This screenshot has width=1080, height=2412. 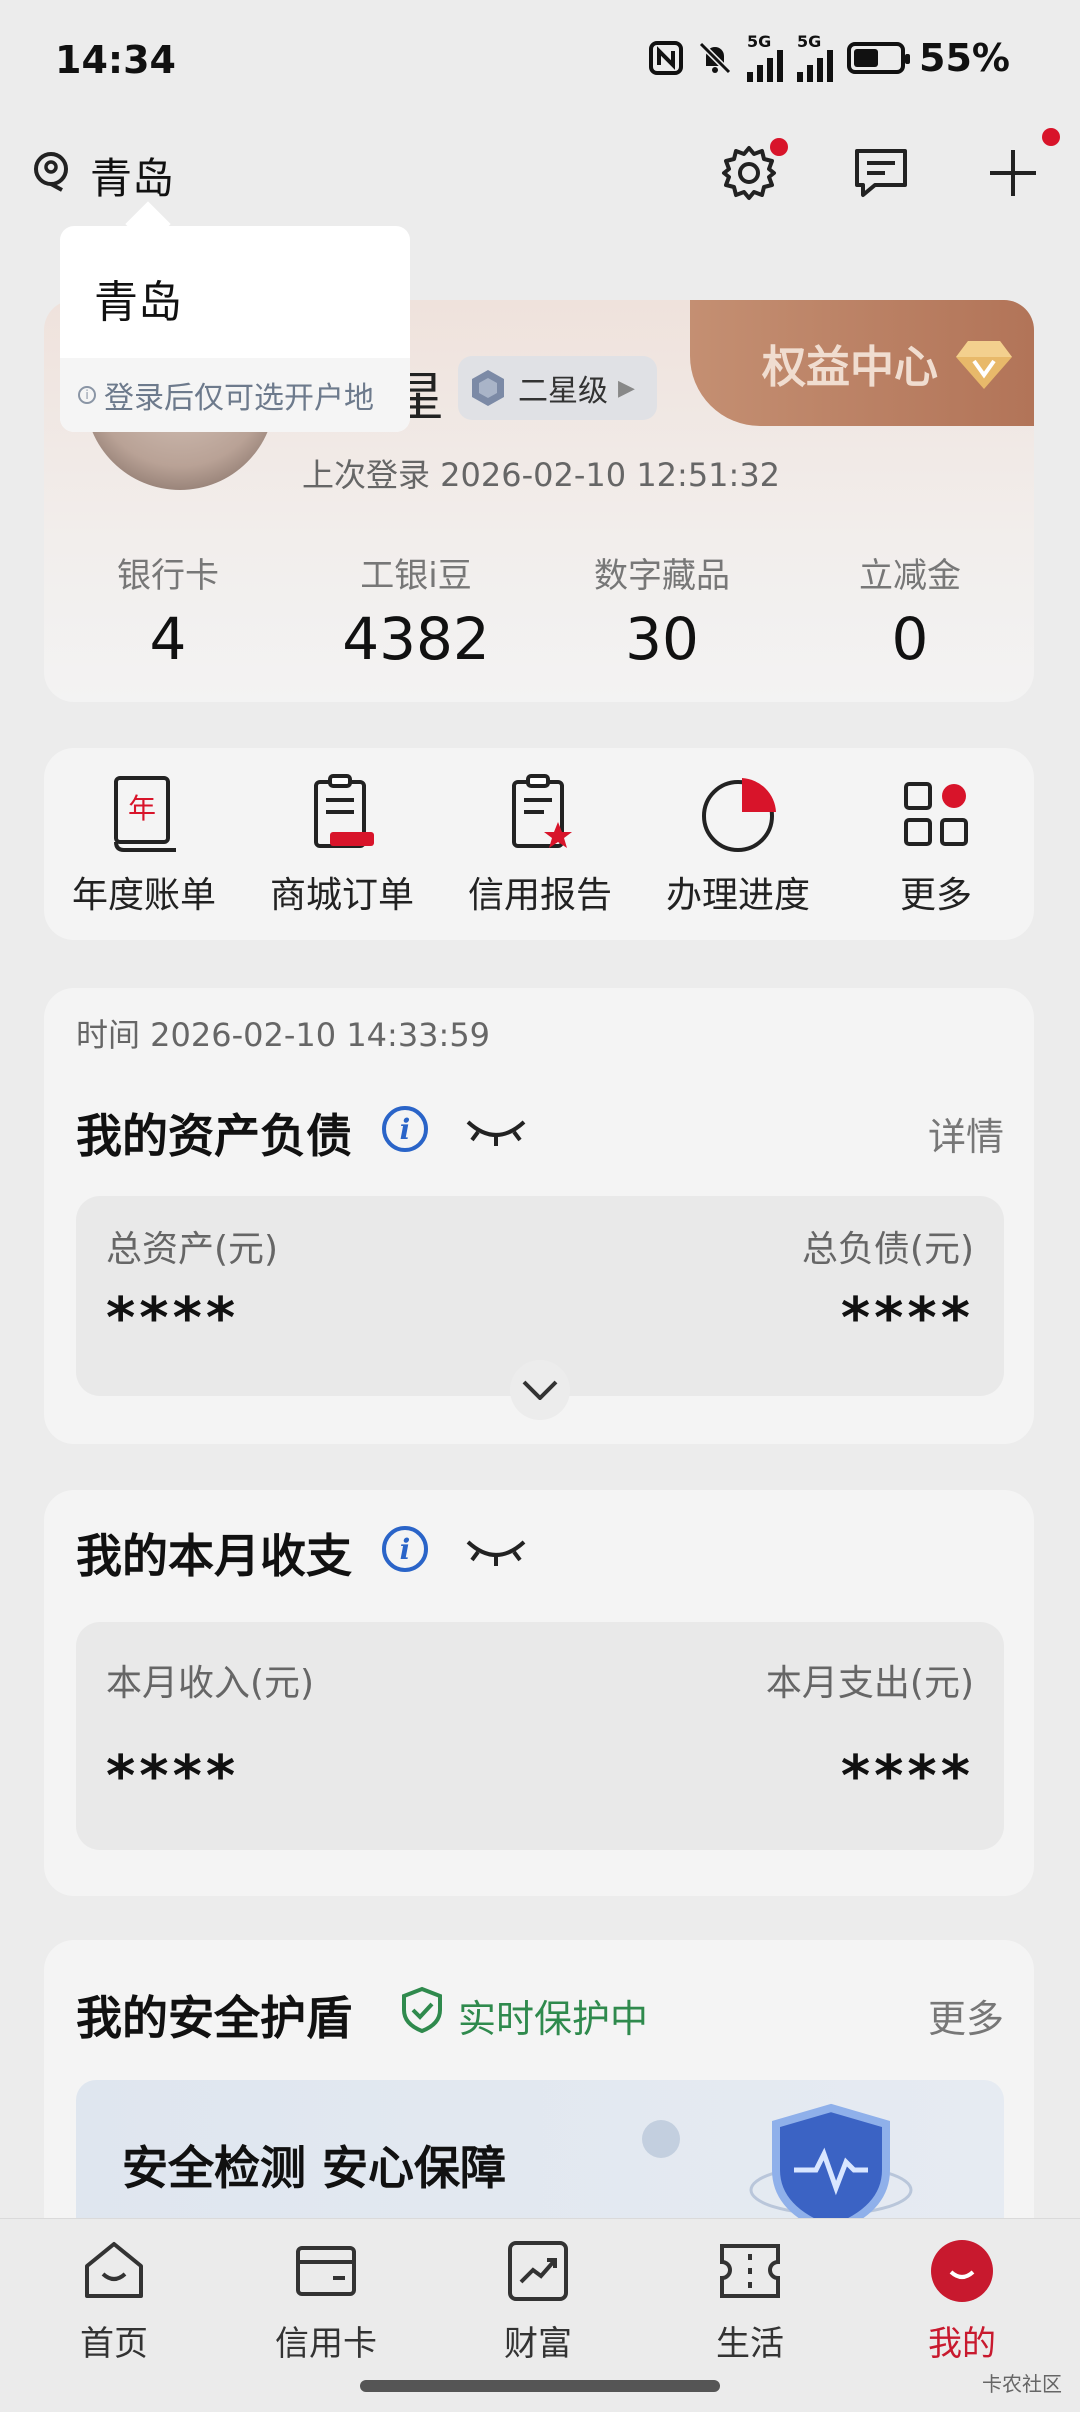 What do you see at coordinates (416, 639) in the screenshot?
I see `stat-value: 4382` at bounding box center [416, 639].